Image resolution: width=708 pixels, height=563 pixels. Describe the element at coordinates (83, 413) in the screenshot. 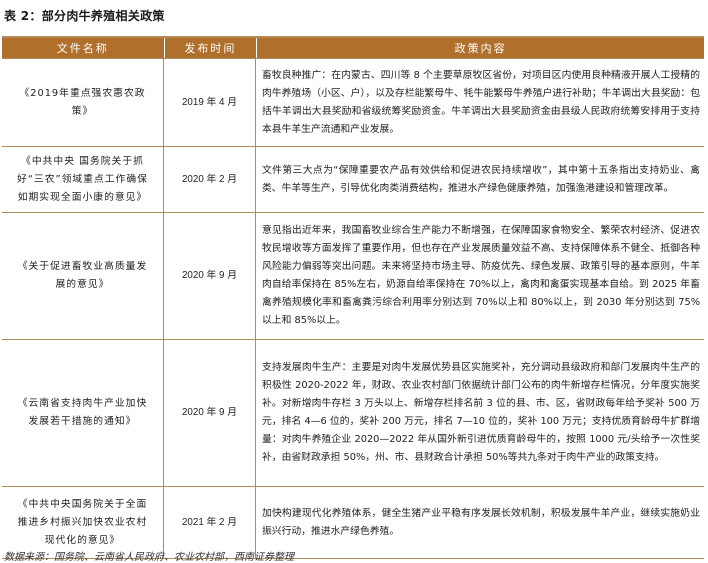

I see `row-file-name: 《云南省支持肉牛产业加快发展若干措施的通知》` at that location.